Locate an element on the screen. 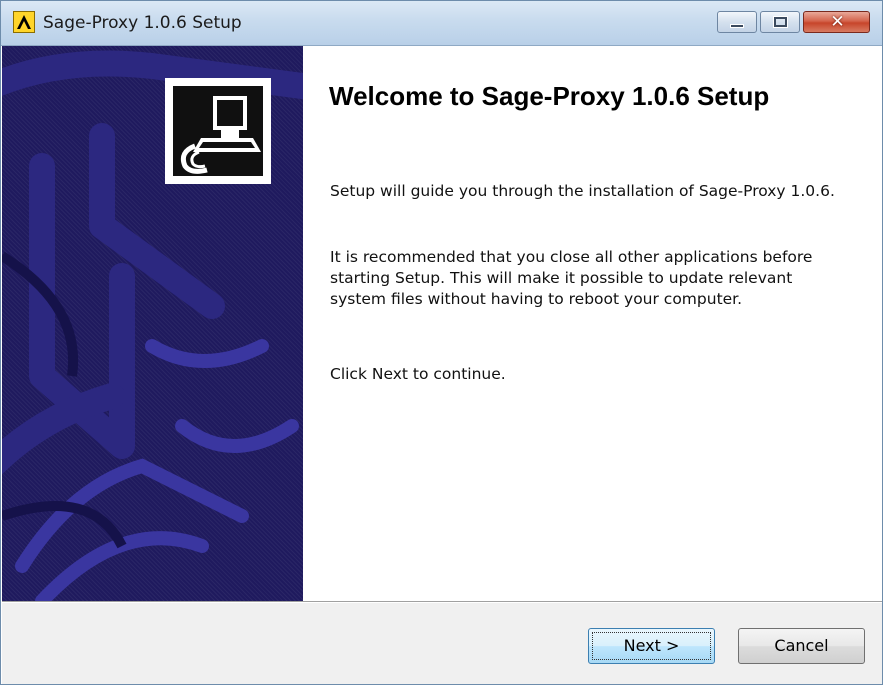 This screenshot has width=883, height=685. close-icon: ✕ is located at coordinates (837, 22).